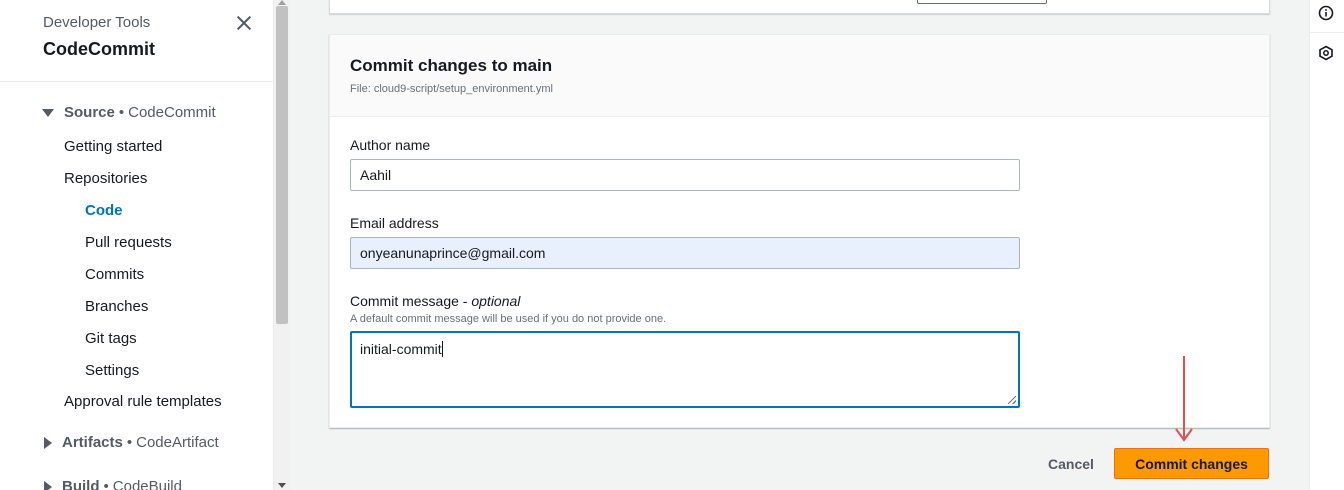  I want to click on commit-message-label: Commit message - optional, so click(435, 301).